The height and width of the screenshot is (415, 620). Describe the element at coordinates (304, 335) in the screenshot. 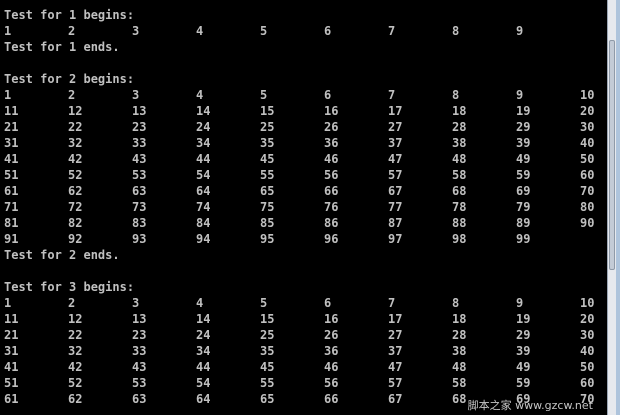

I see `console-number-row: 21 22 23 24 25 26 27 28 29 30` at that location.